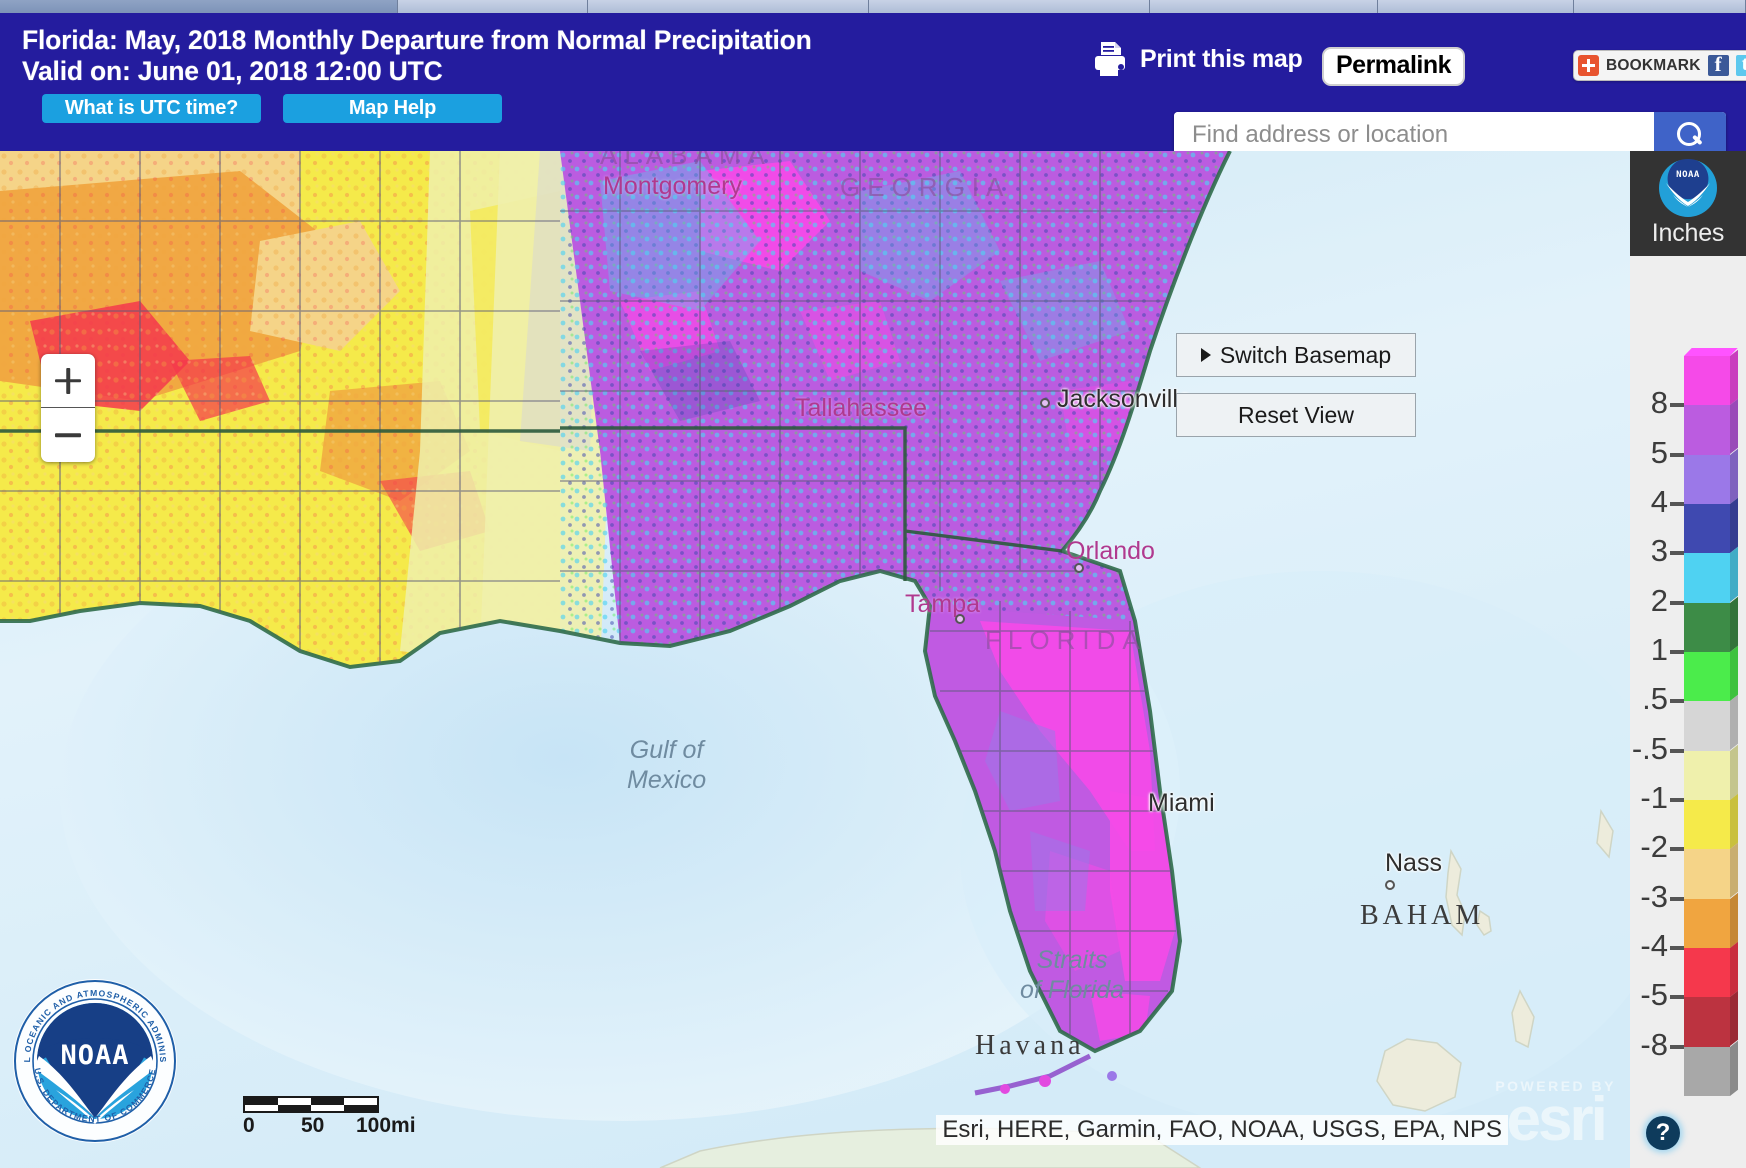  Describe the element at coordinates (1653, 65) in the screenshot. I see `bookmark-label: BOOKMARK` at that location.